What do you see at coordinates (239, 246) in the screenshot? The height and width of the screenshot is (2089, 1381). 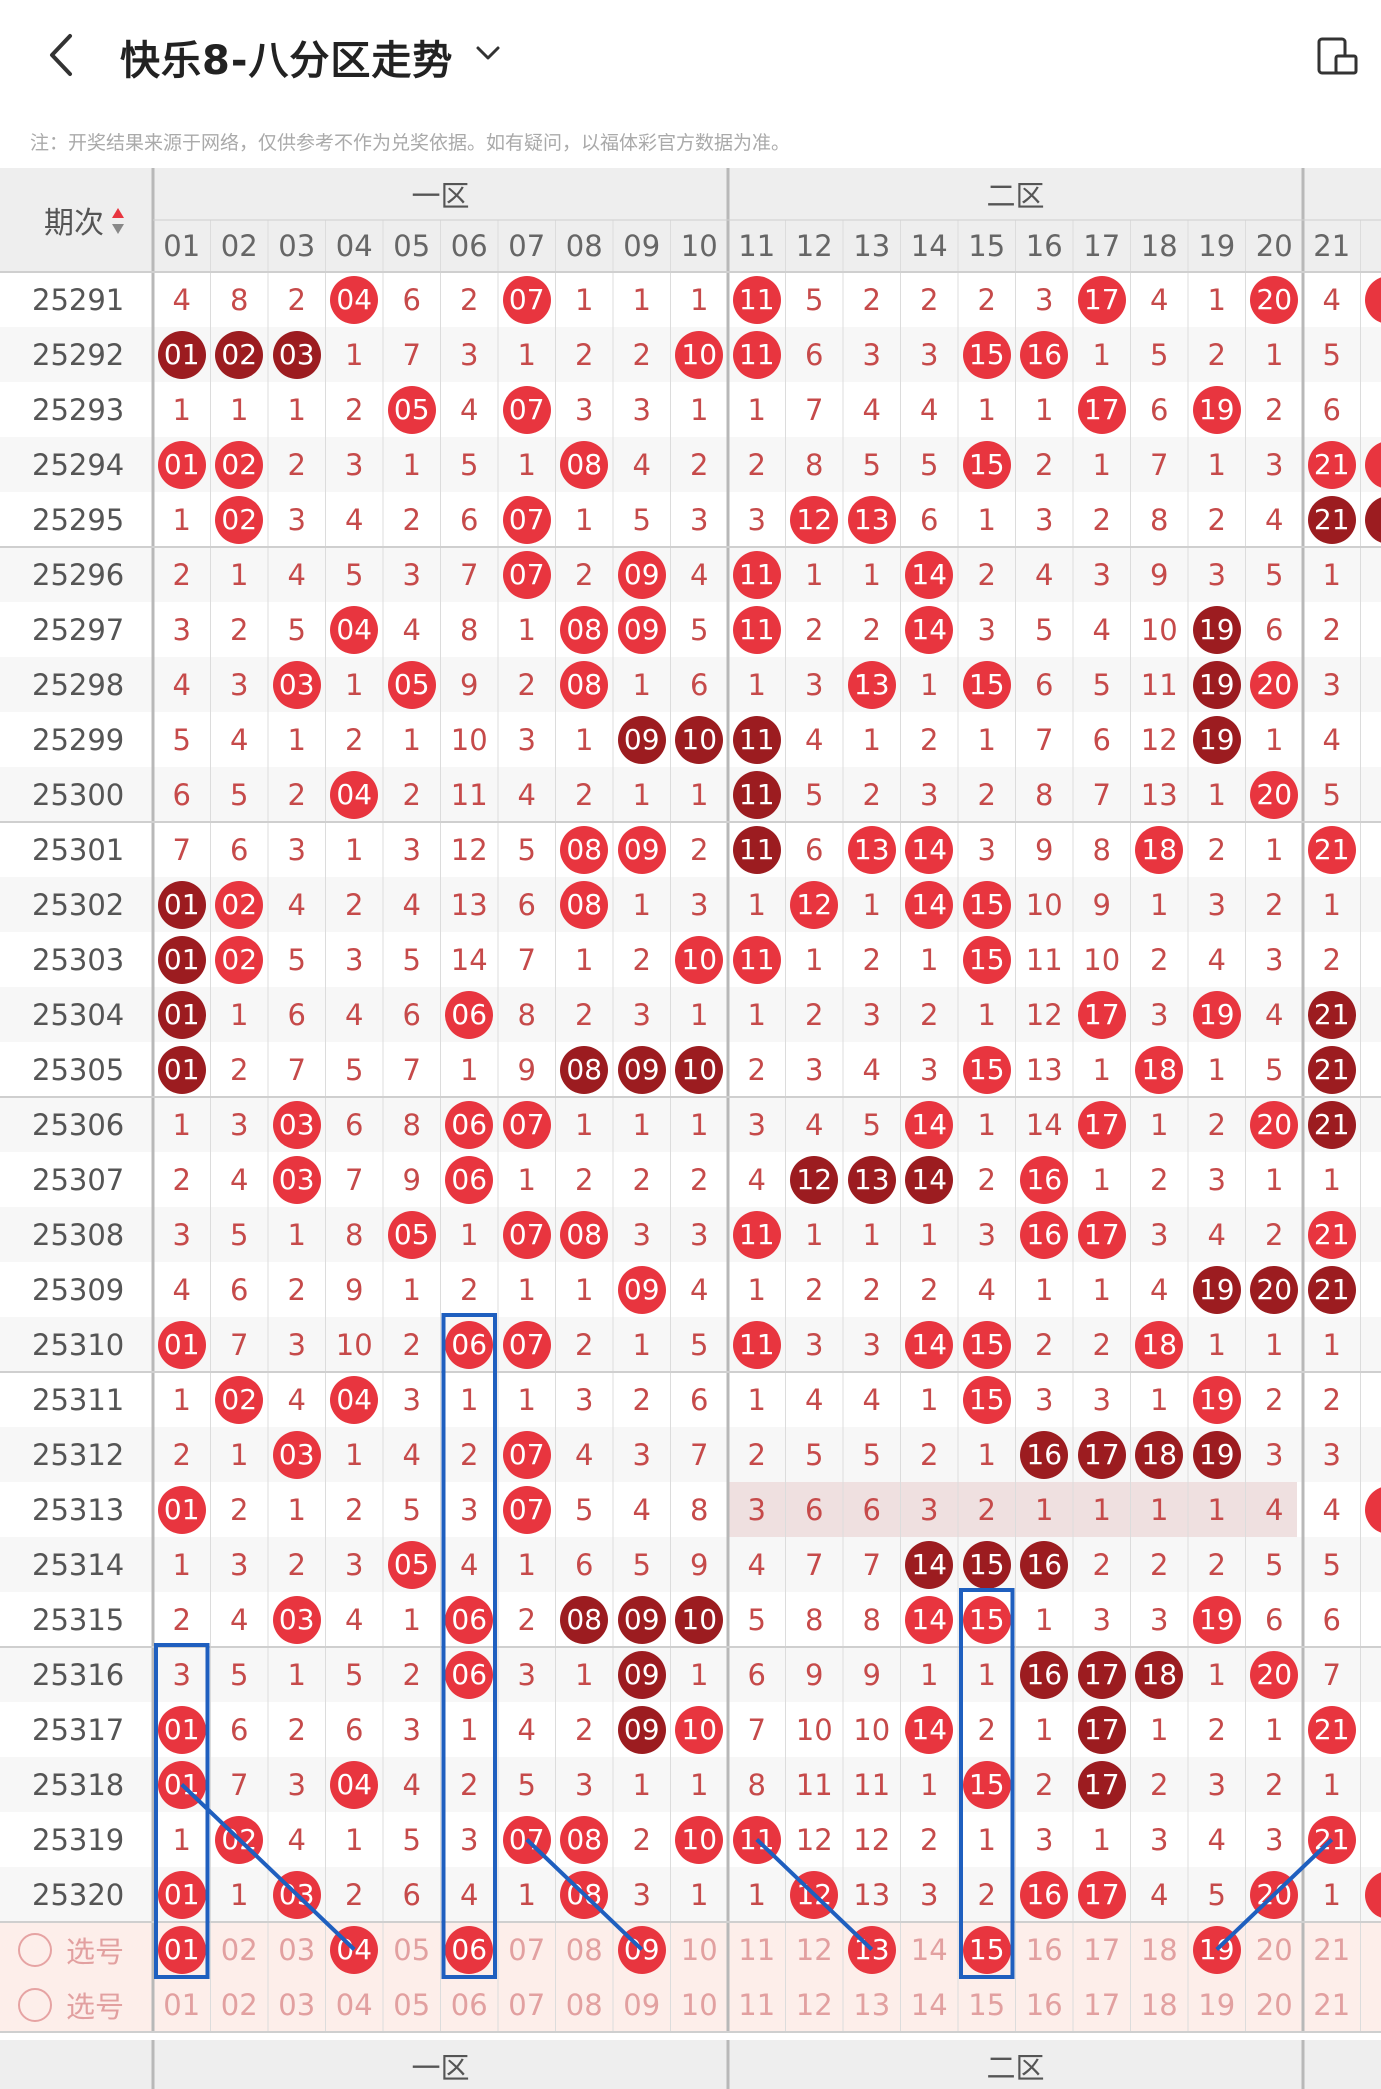 I see `column-header: 02` at bounding box center [239, 246].